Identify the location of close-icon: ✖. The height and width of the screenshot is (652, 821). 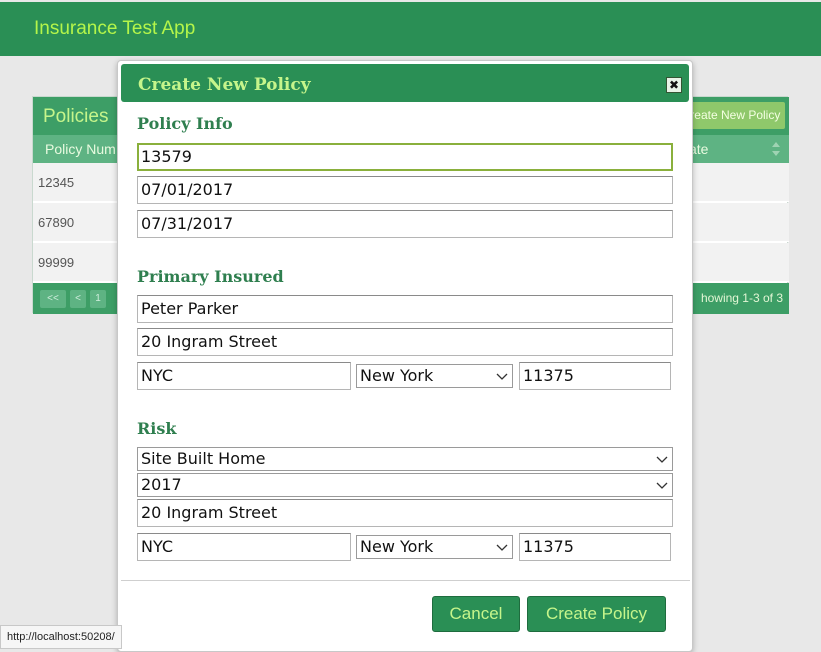
(674, 85).